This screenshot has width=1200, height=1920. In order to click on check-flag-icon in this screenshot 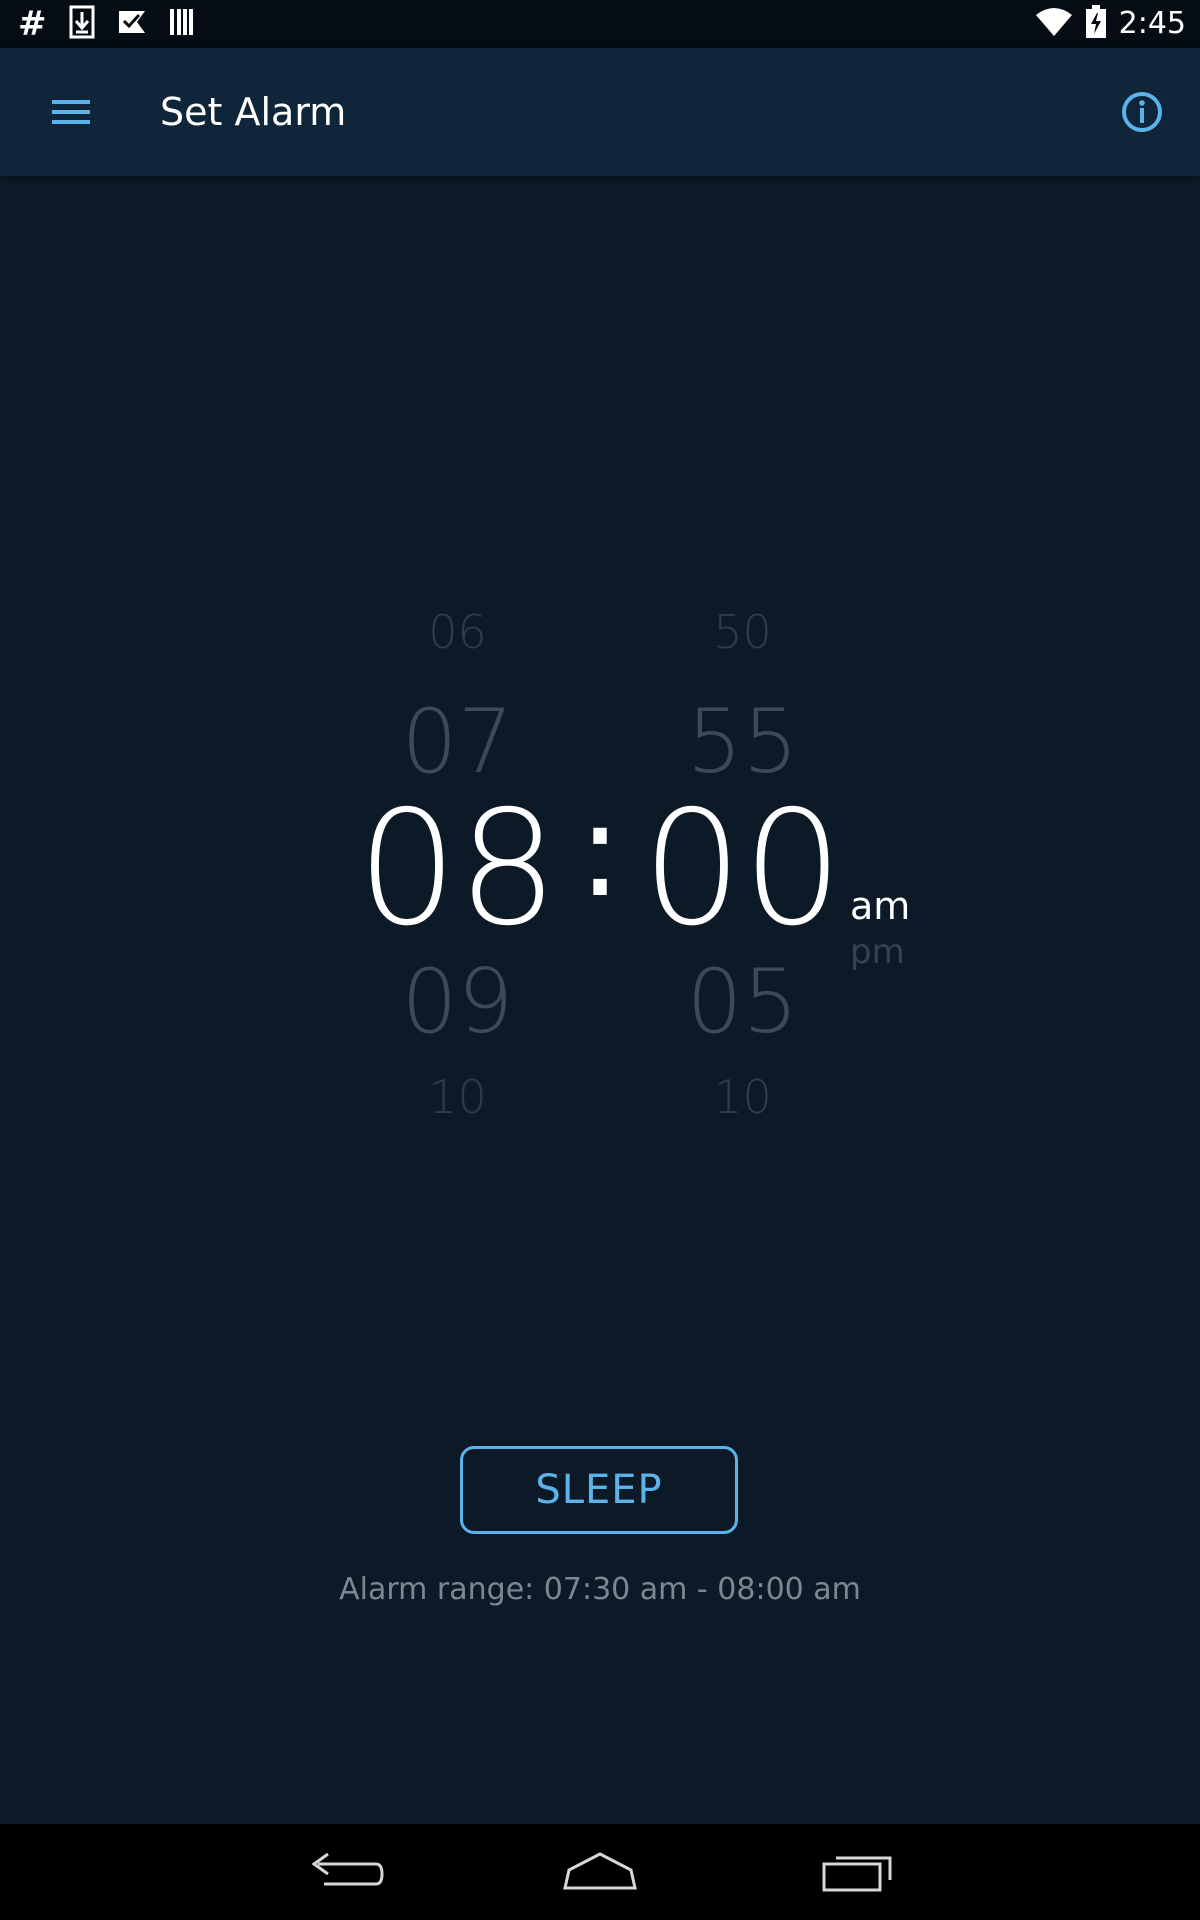, I will do `click(132, 24)`.